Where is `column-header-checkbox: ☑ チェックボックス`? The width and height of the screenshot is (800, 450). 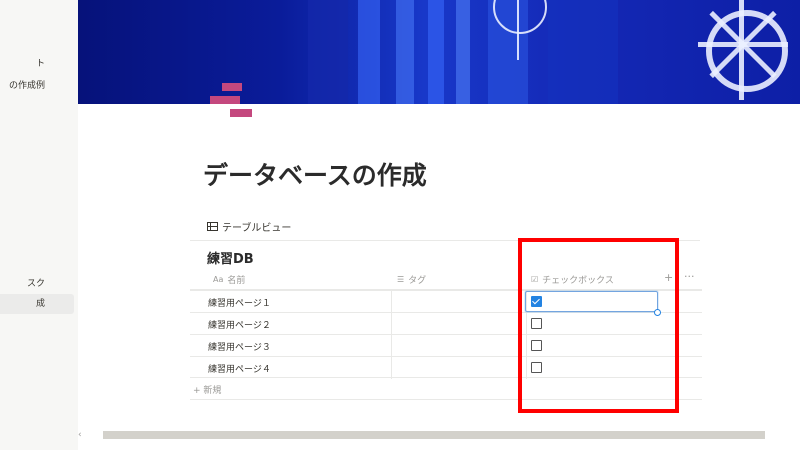 column-header-checkbox: ☑ チェックボックス is located at coordinates (572, 279).